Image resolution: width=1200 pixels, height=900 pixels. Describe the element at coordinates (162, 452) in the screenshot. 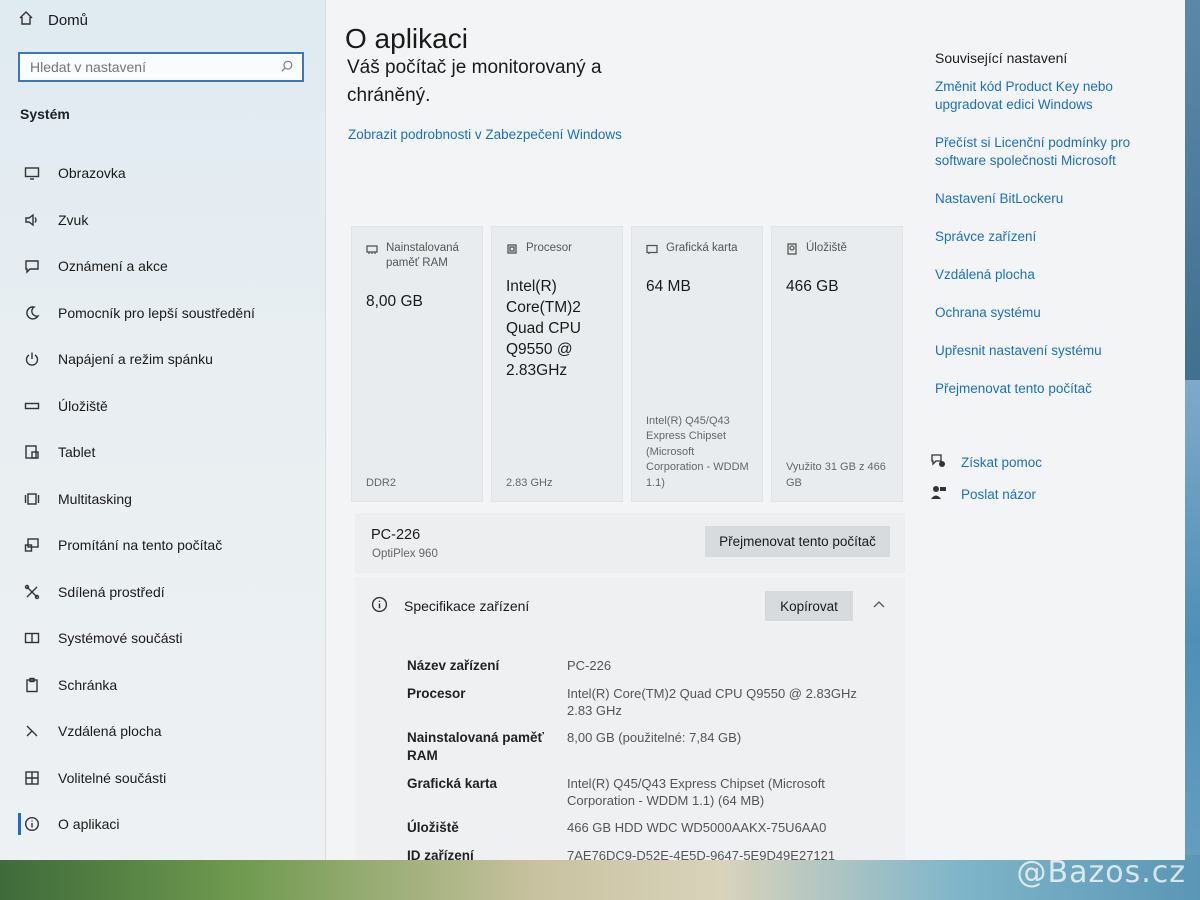

I see `nav-item-tablet: Tablet` at that location.